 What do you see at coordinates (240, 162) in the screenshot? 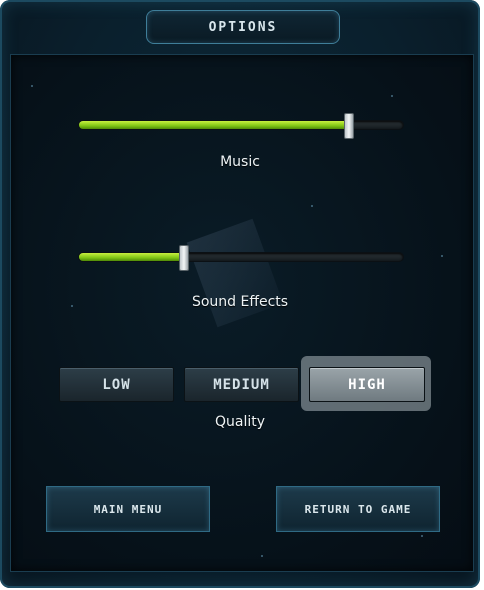
I see `music-label: Music` at bounding box center [240, 162].